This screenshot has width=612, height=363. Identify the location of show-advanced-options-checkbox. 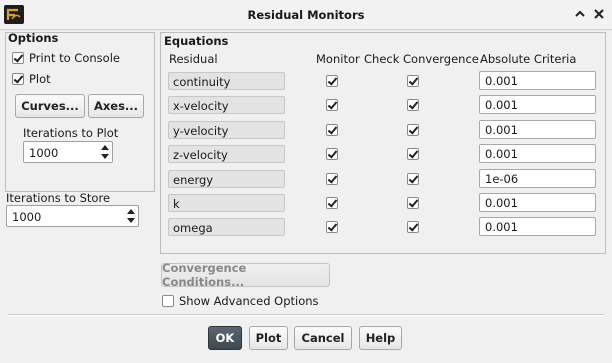
(168, 301).